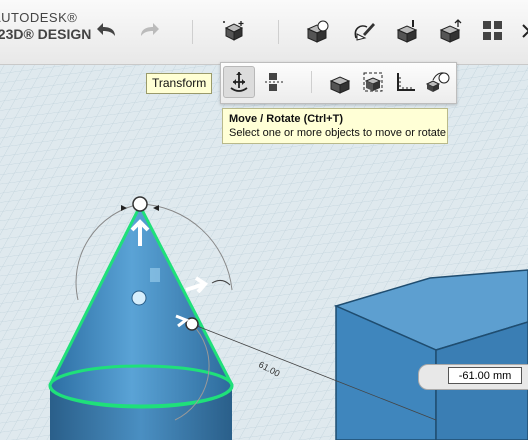  I want to click on snap-button, so click(438, 82).